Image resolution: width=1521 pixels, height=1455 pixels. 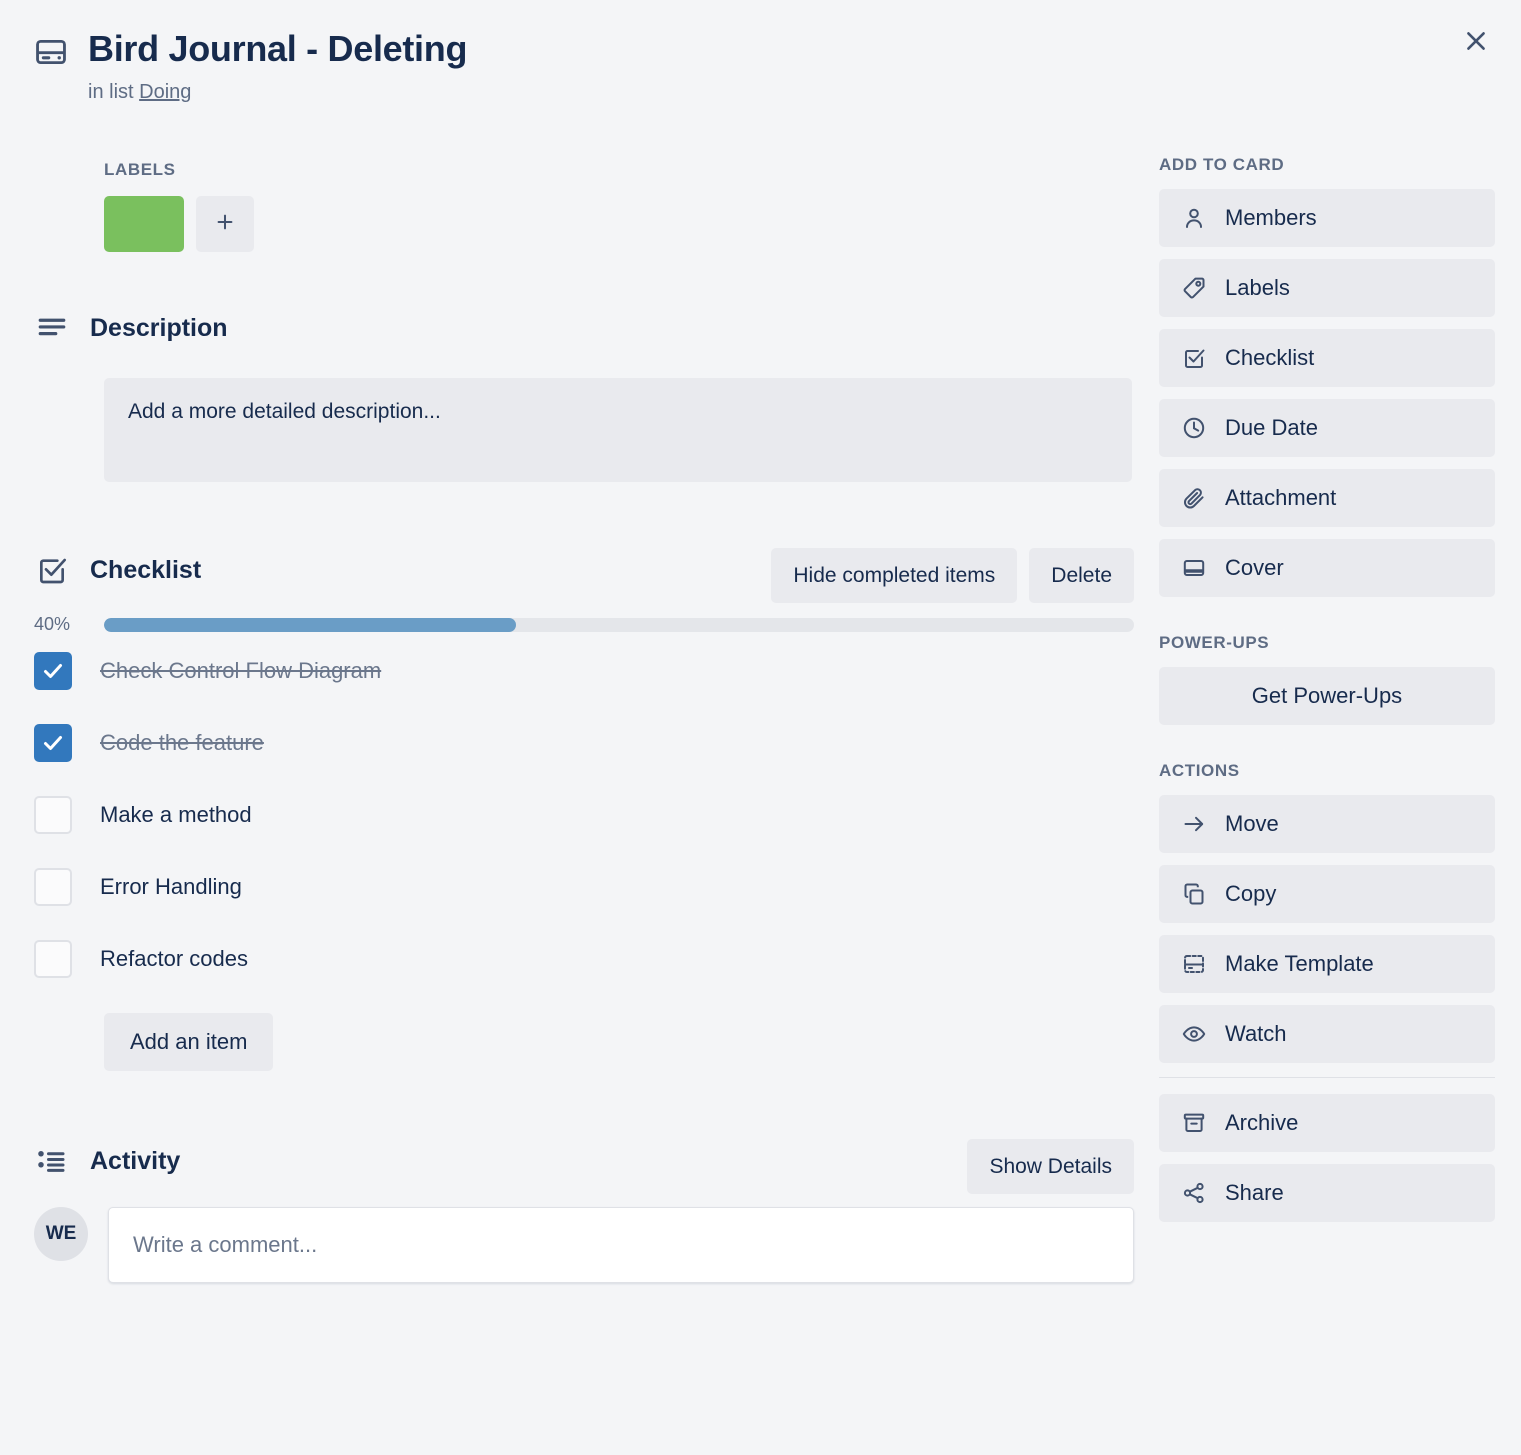 I want to click on checklist-item: Make a method, so click(x=584, y=815).